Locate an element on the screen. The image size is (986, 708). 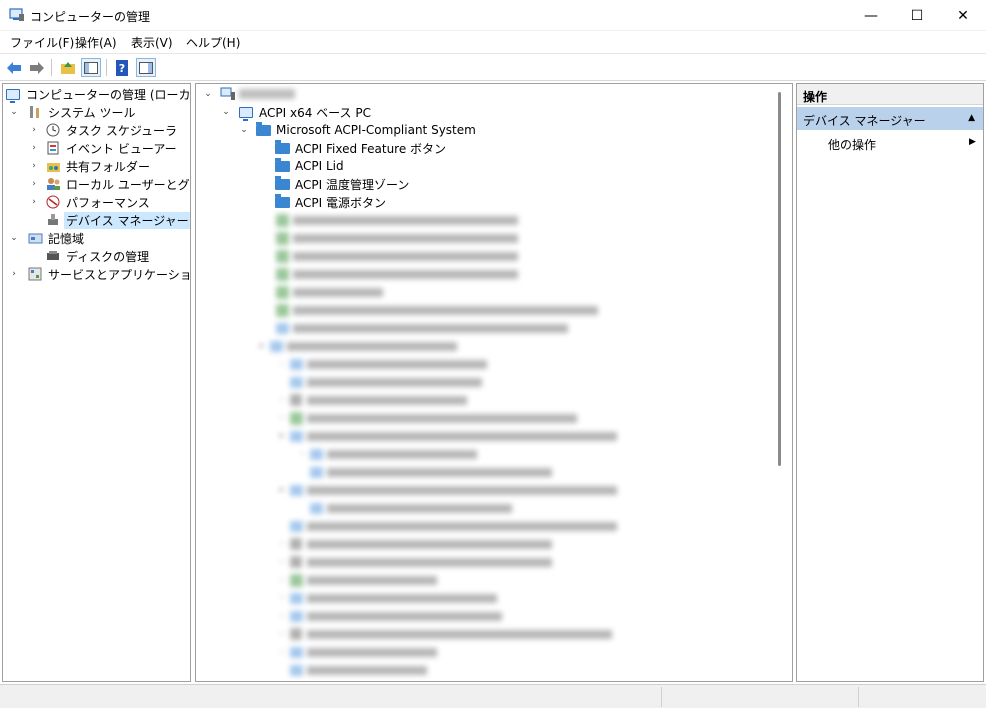
toolbar-separator is located at coordinates (51, 67).